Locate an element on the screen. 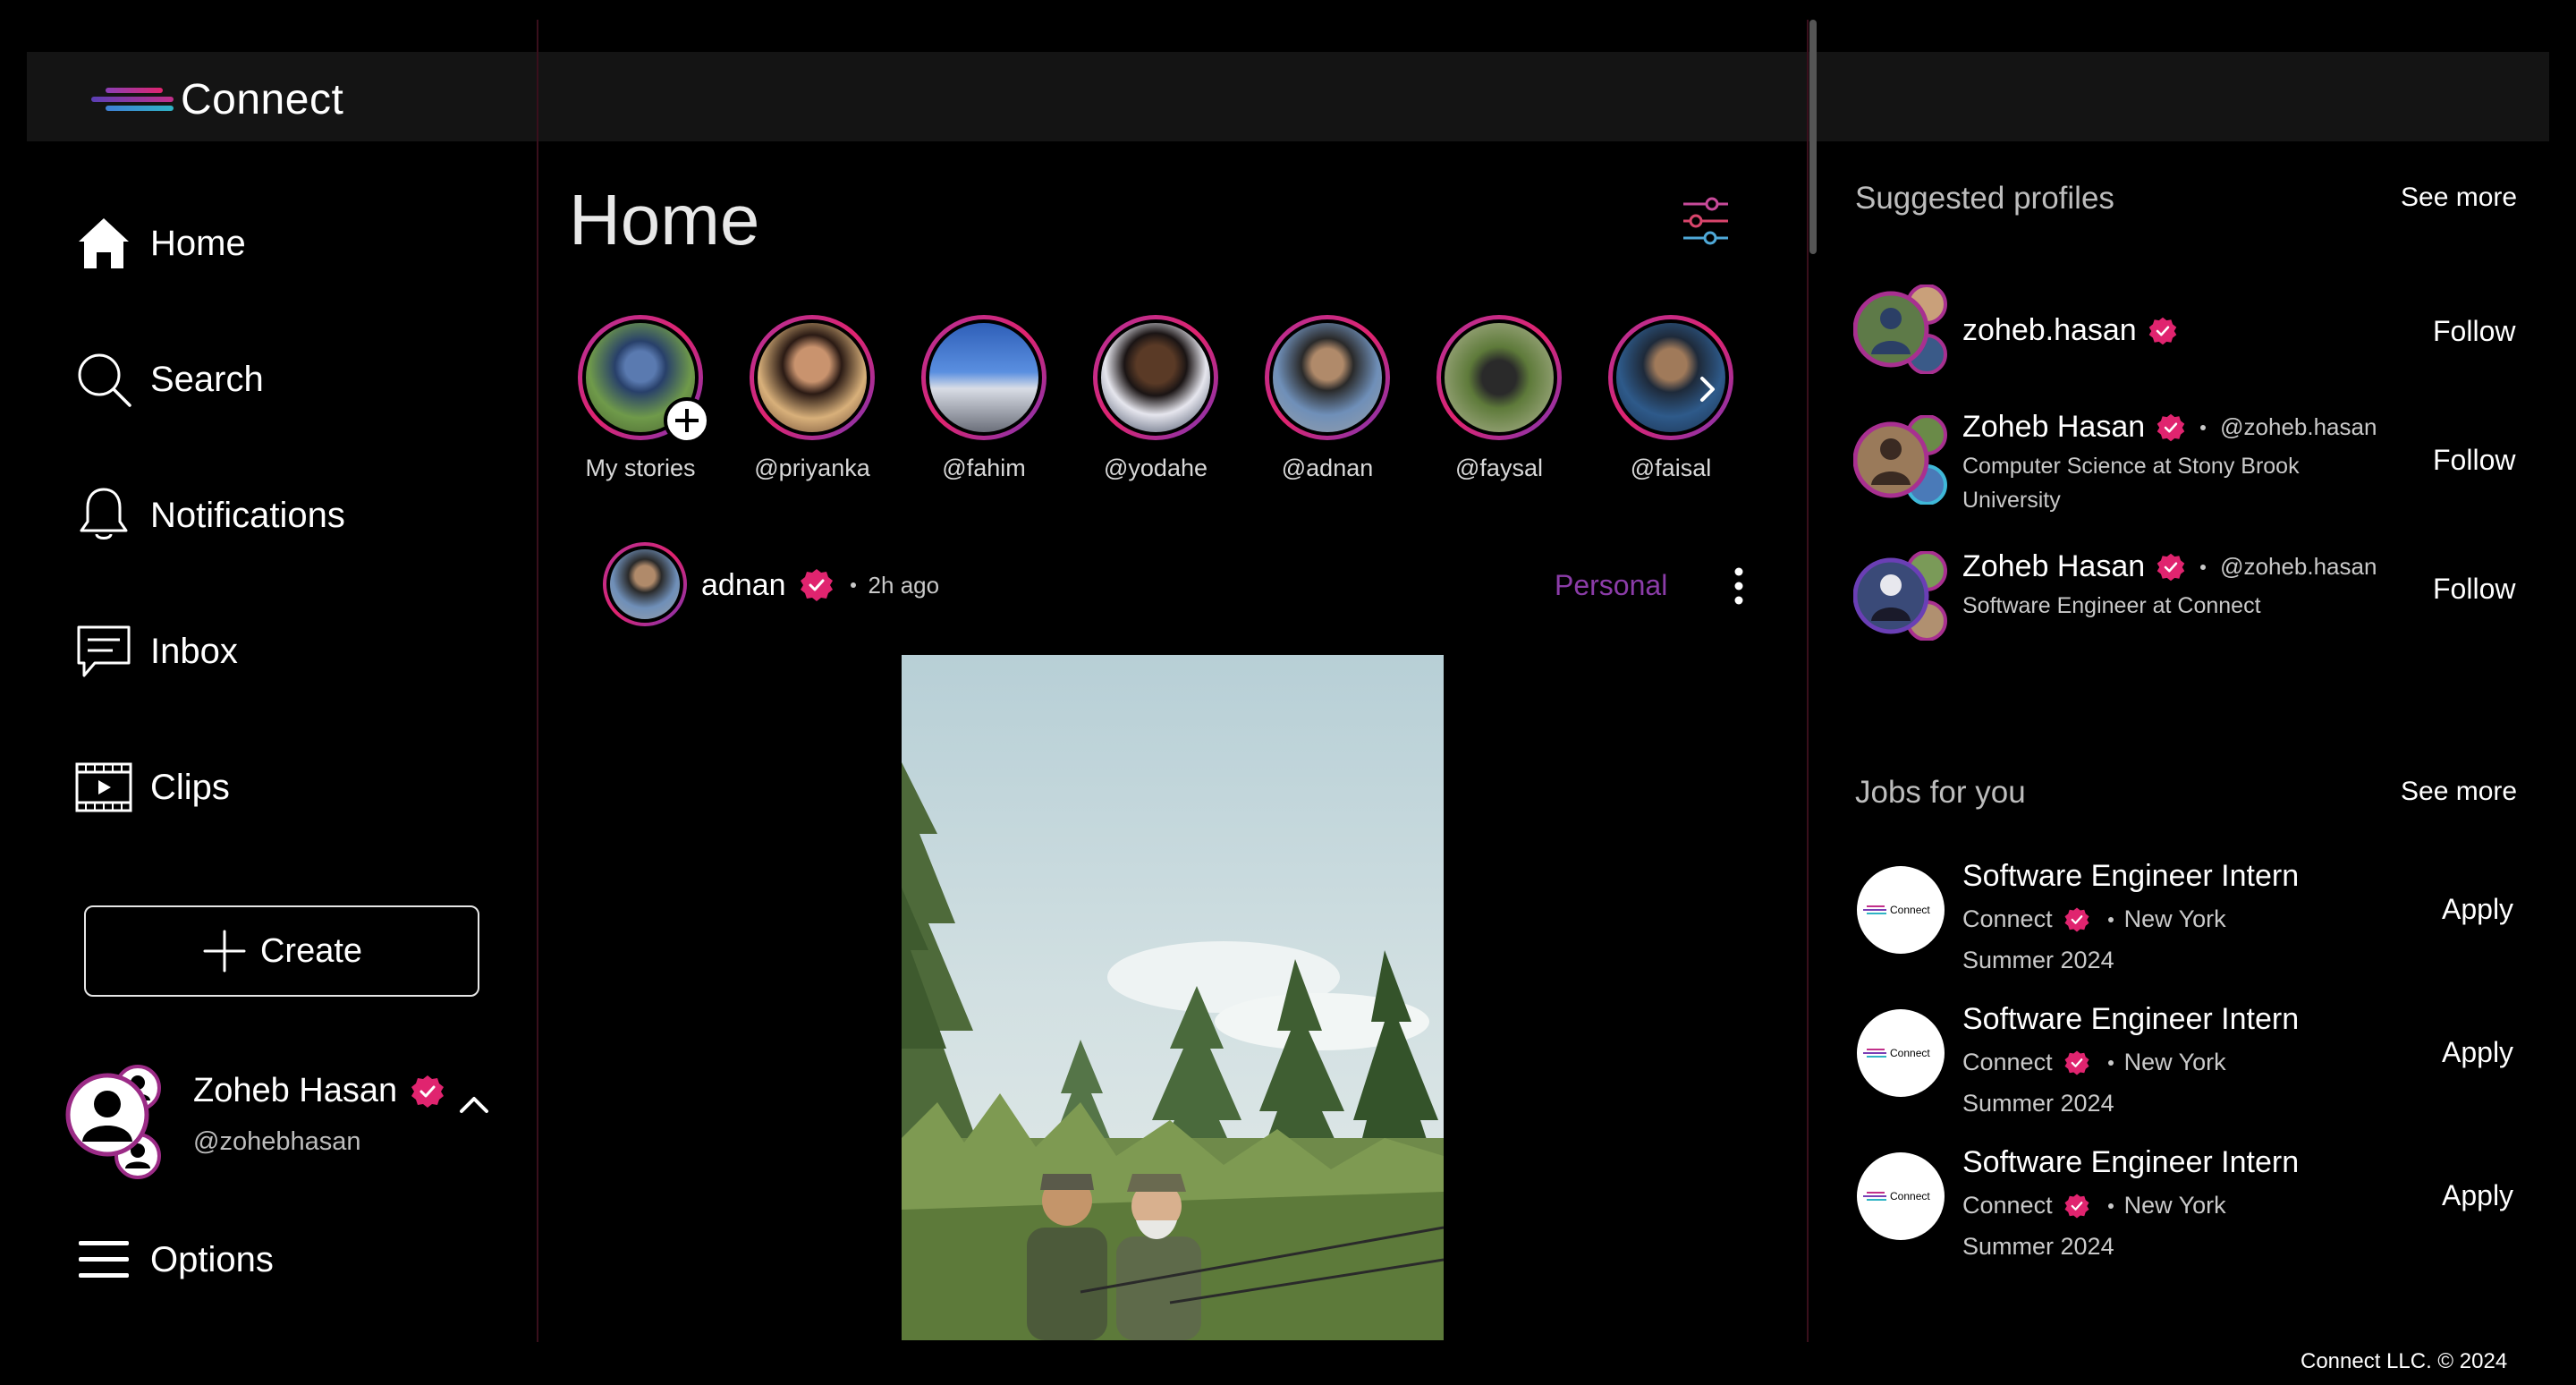  account-switcher: Zoheb Hasan @zohebhasan is located at coordinates (288, 1123).